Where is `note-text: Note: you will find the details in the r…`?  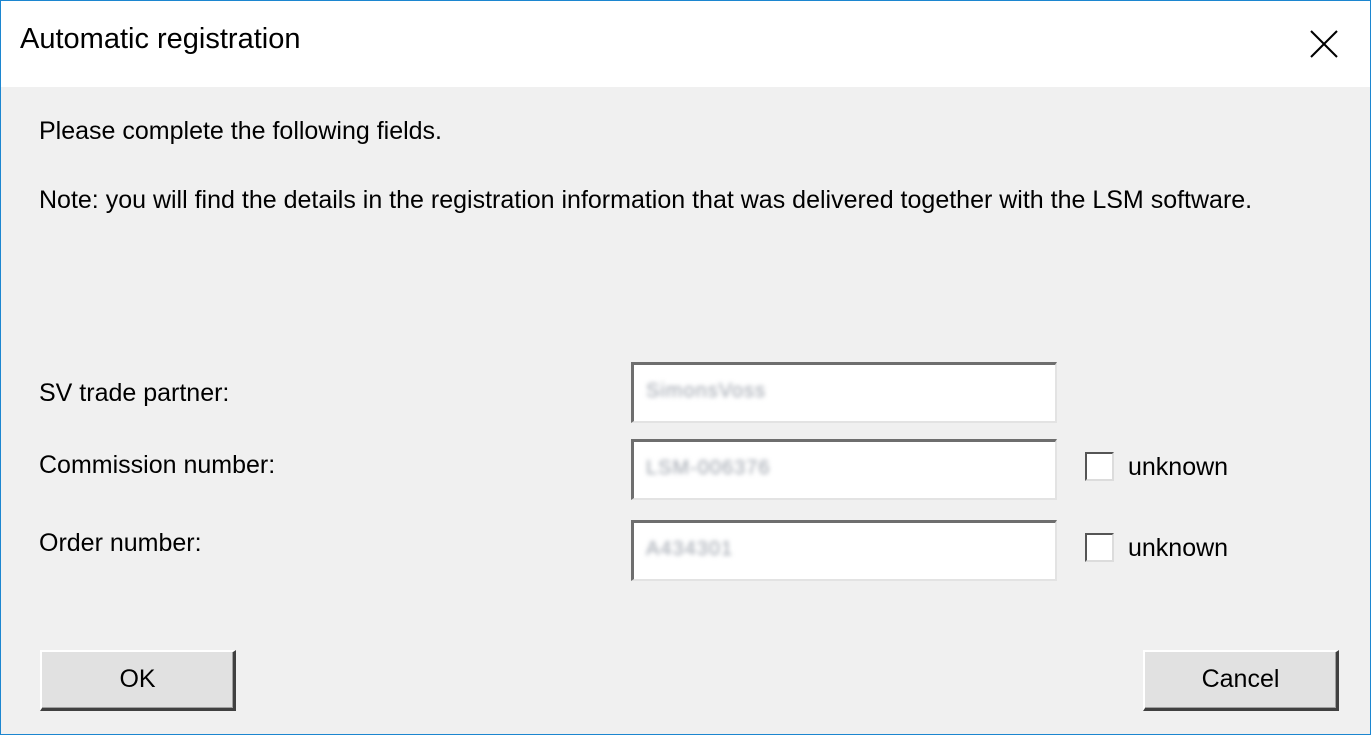 note-text: Note: you will find the details in the r… is located at coordinates (646, 200).